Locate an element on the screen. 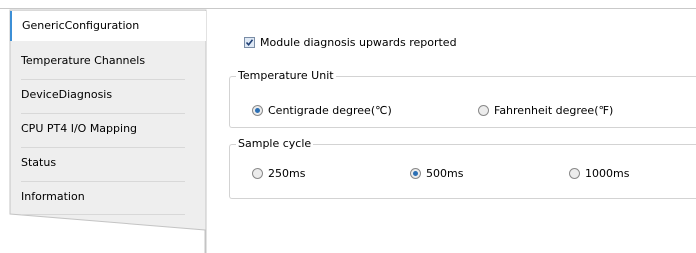 The image size is (696, 253). nav-item-io-mapping: CPU PT4 I/O Mapping is located at coordinates (107, 129).